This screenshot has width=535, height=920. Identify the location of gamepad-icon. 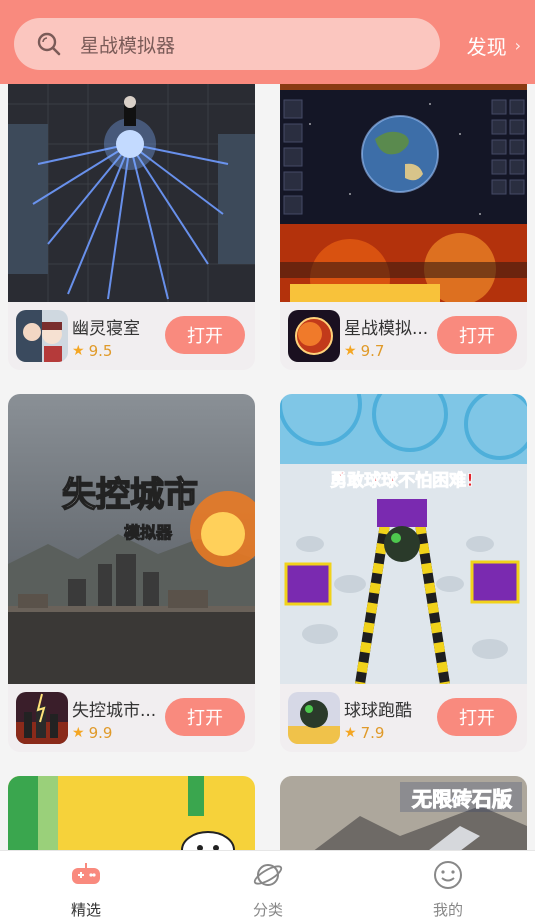
(86, 875).